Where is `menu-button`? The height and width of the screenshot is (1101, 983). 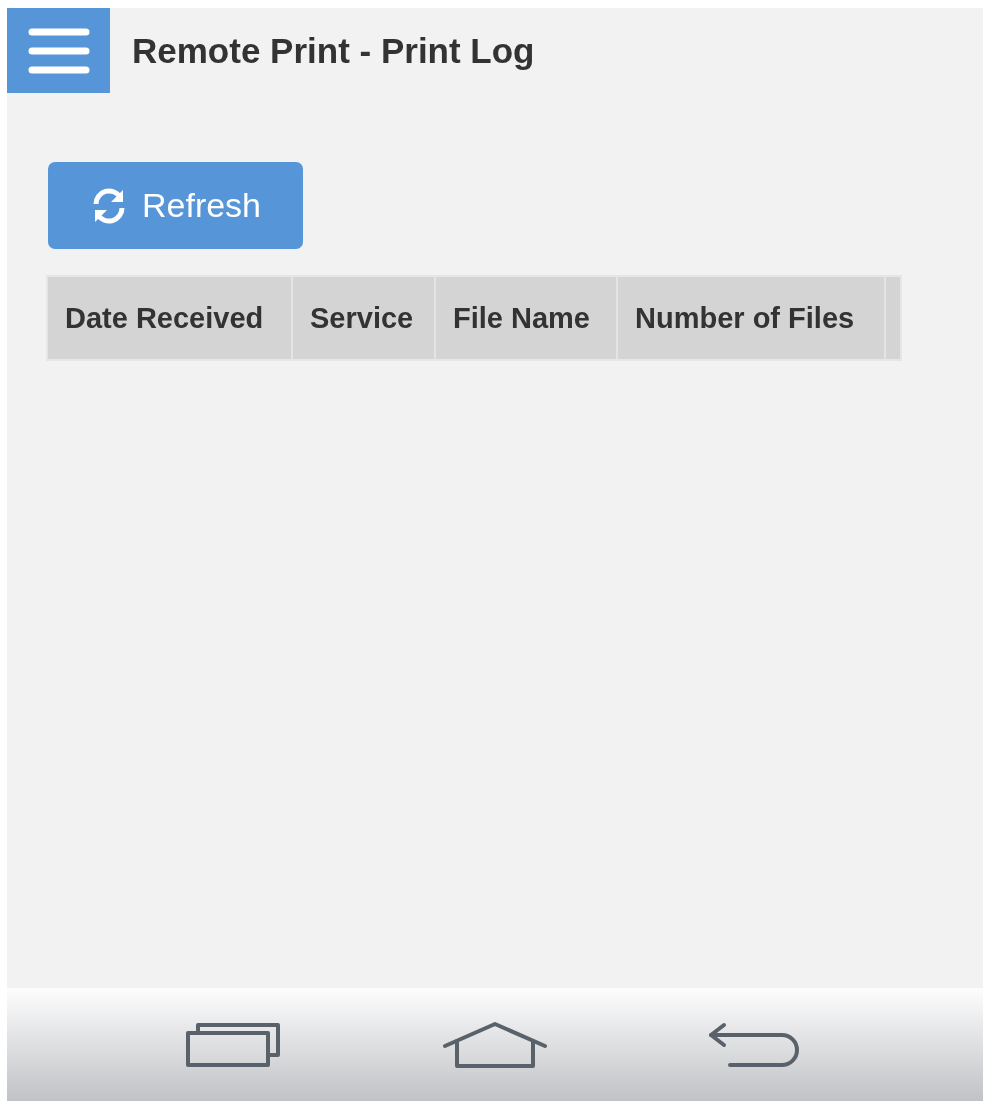
menu-button is located at coordinates (58, 50).